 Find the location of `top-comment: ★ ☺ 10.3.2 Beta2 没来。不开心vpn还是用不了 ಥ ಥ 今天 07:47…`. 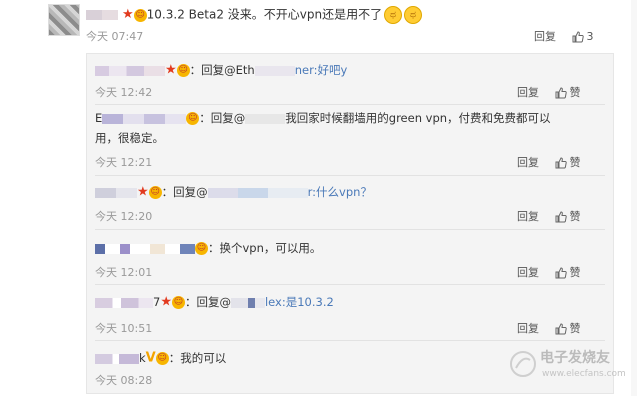

top-comment: ★ ☺ 10.3.2 Beta2 没来。不开心vpn还是用不了 ಥ ಥ 今天 07:47… is located at coordinates (334, 25).